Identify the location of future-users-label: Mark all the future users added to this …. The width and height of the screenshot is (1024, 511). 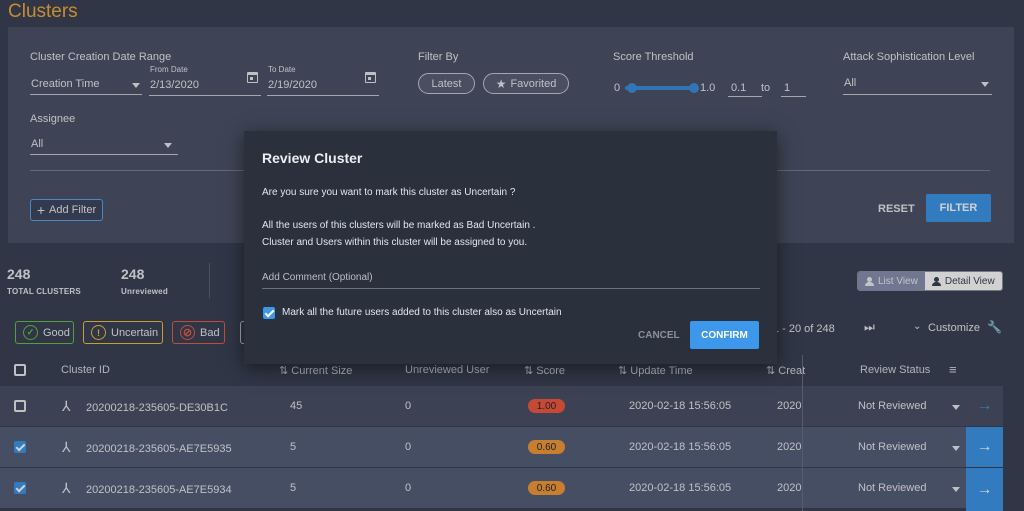
(422, 312).